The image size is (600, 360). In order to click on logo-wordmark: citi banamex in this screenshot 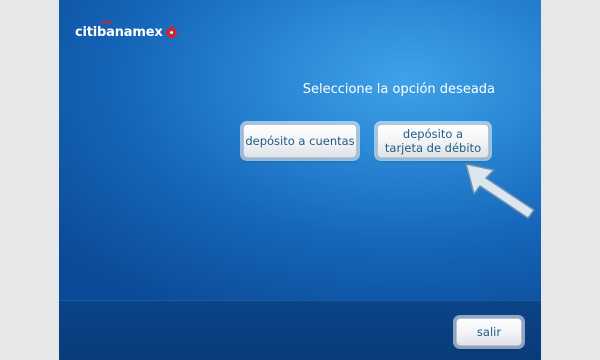, I will do `click(119, 30)`.